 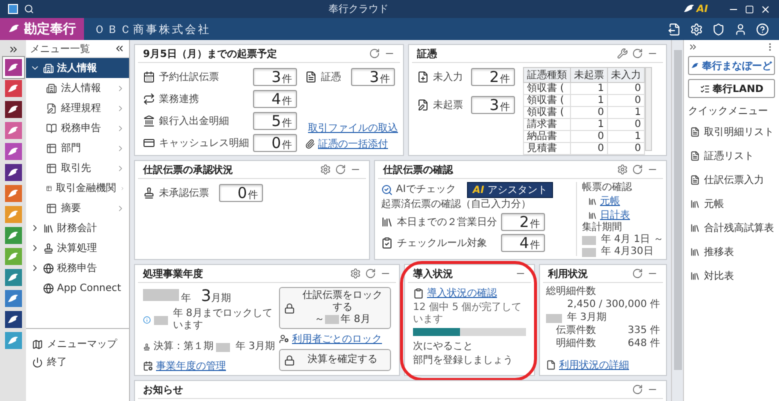 What do you see at coordinates (622, 53) in the screenshot?
I see `wrench-icon` at bounding box center [622, 53].